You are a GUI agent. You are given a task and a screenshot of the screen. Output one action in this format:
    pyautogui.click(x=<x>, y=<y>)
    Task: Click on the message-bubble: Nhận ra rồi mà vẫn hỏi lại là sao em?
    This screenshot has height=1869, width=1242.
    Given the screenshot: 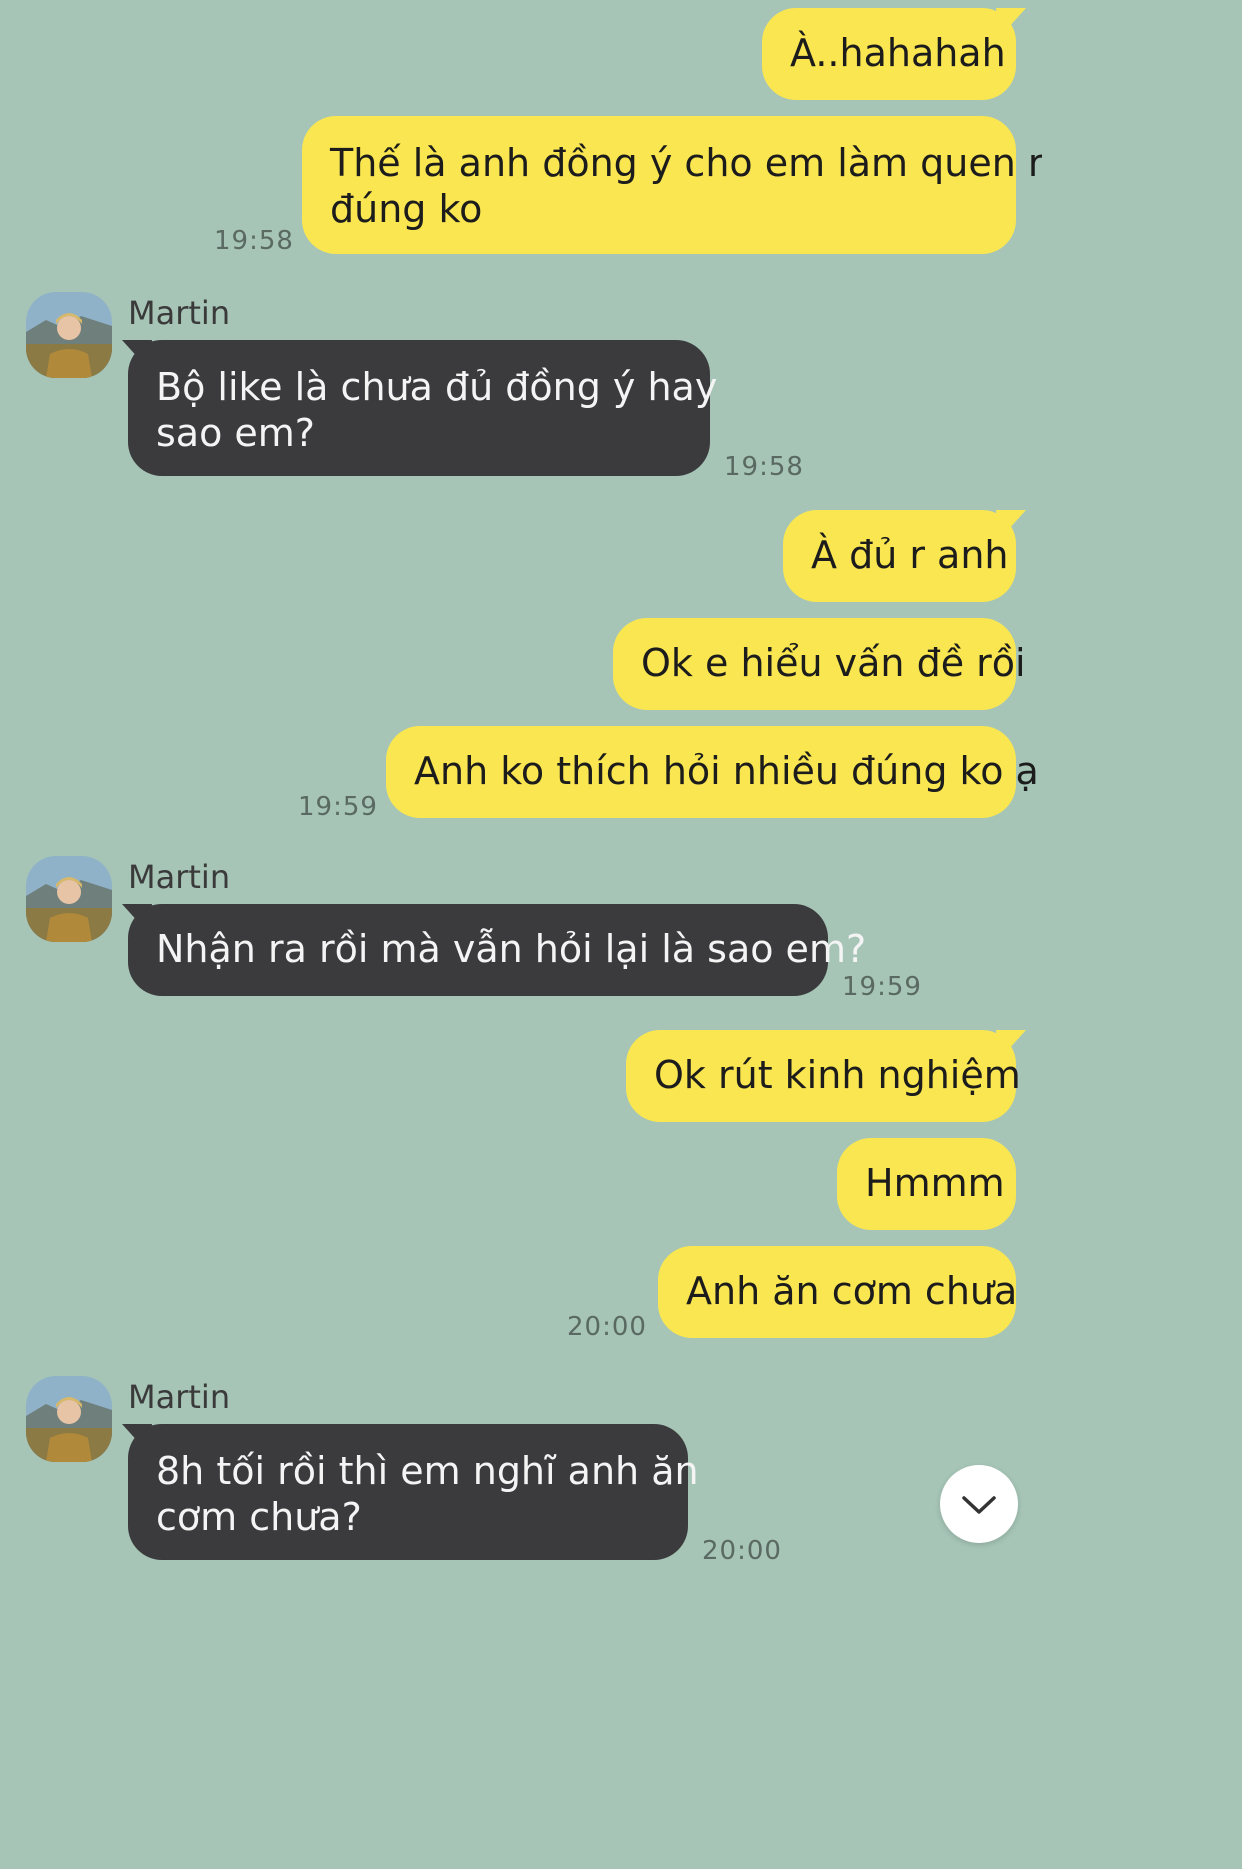 What is the action you would take?
    pyautogui.click(x=497, y=950)
    